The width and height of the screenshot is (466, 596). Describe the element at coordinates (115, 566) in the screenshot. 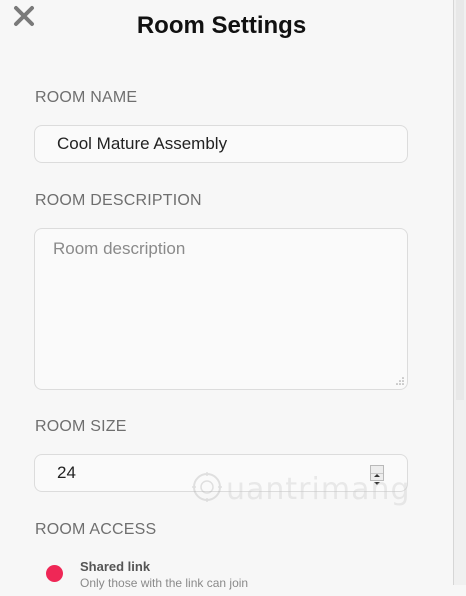

I see `radio-option-title: Shared link` at that location.